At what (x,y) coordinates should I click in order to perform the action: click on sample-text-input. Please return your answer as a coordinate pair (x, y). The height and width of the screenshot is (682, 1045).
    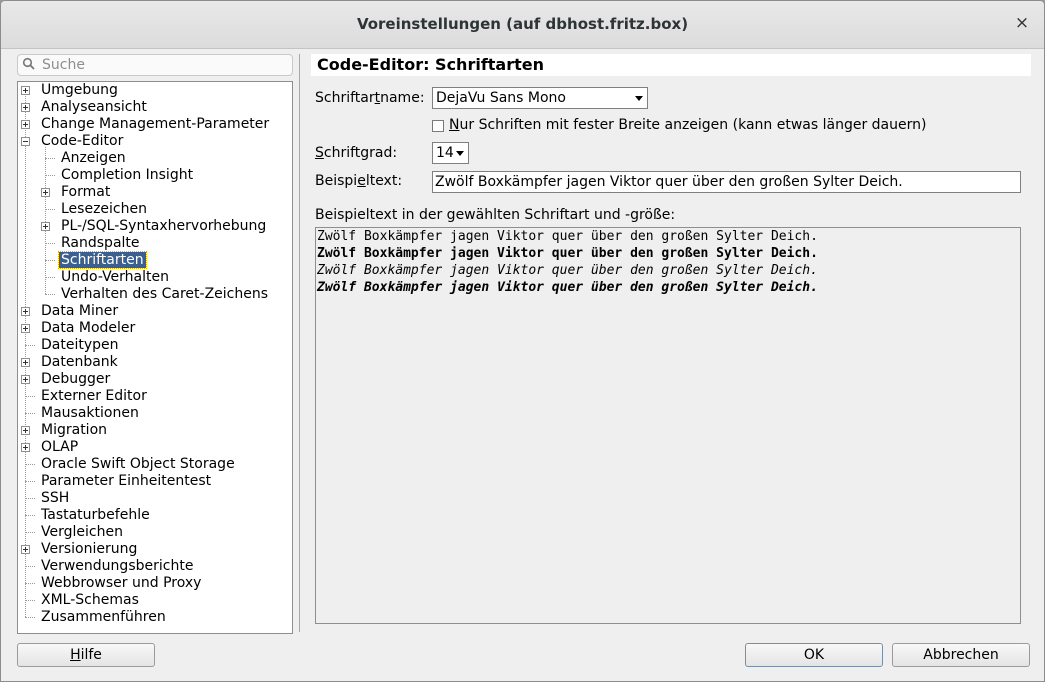
    Looking at the image, I should click on (726, 182).